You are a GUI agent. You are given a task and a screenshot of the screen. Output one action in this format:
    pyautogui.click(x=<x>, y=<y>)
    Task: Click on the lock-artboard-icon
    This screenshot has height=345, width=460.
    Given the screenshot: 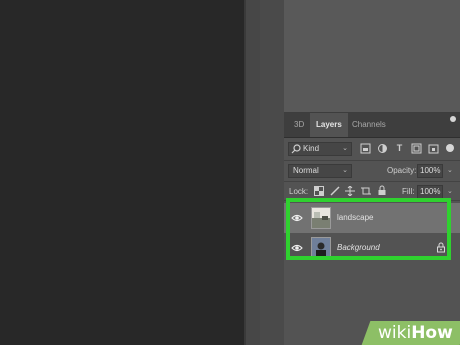 What is the action you would take?
    pyautogui.click(x=366, y=191)
    